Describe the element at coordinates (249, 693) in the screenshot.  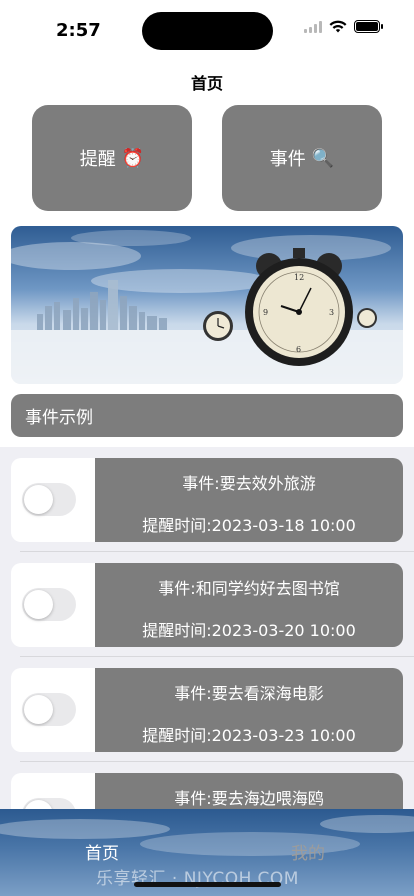
I see `event-title: 事件:要去看深海电影` at that location.